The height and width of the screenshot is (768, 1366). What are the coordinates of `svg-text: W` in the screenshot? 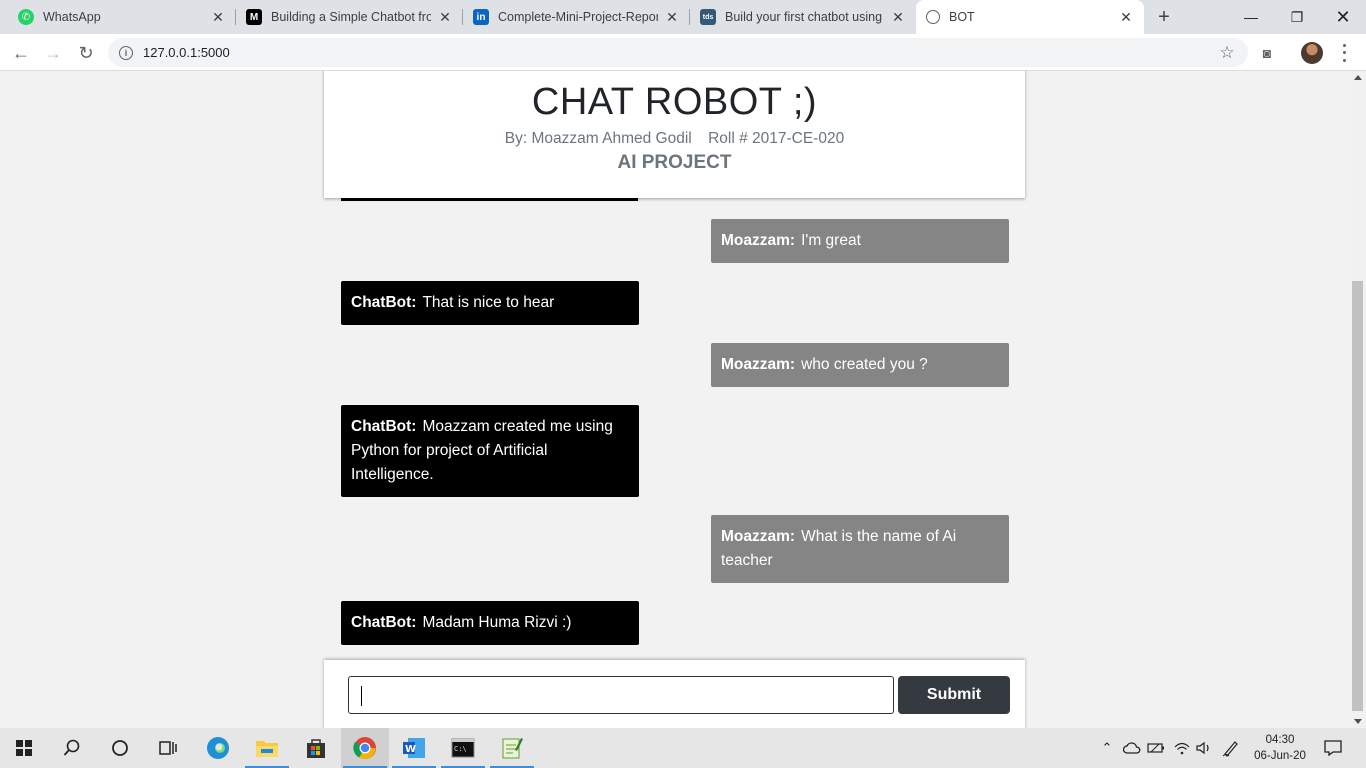 It's located at (410, 749).